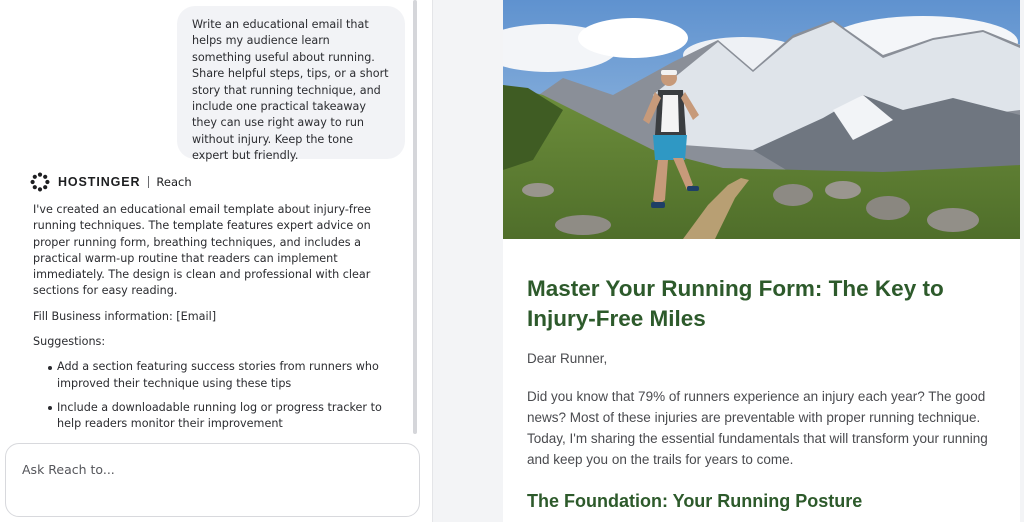 This screenshot has width=1024, height=522. I want to click on brand-name: HOSTINGER, so click(99, 182).